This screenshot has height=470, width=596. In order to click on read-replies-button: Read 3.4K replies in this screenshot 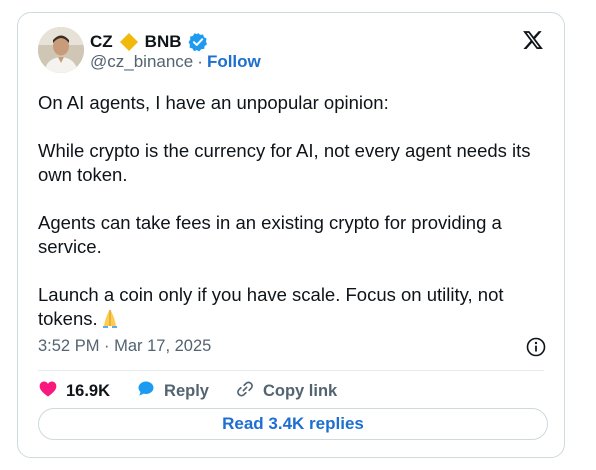, I will do `click(293, 424)`.